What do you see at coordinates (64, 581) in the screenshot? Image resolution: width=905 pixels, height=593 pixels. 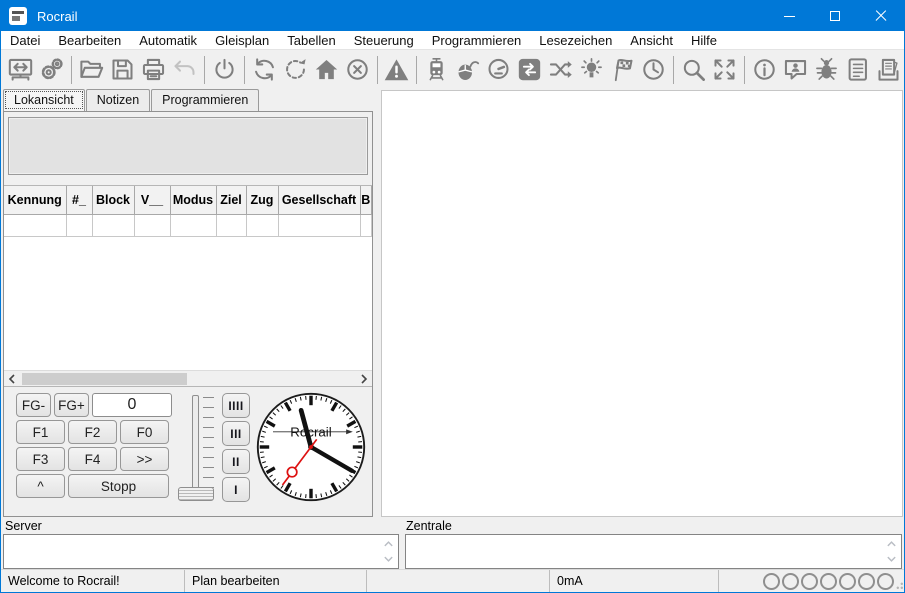 I see `status-message: Welcome to Rocrail!` at bounding box center [64, 581].